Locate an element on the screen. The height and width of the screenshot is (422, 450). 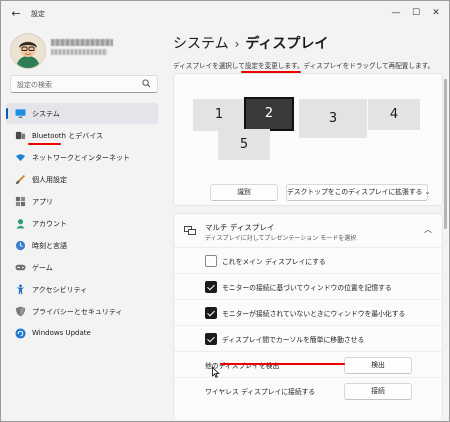
breadcrumb-parent: システム is located at coordinates (201, 44).